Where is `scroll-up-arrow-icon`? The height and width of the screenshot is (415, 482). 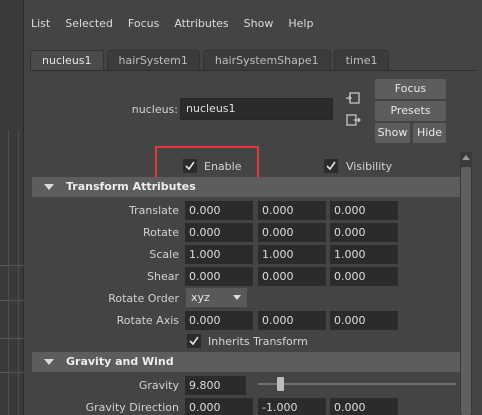
scroll-up-arrow-icon is located at coordinates (466, 157).